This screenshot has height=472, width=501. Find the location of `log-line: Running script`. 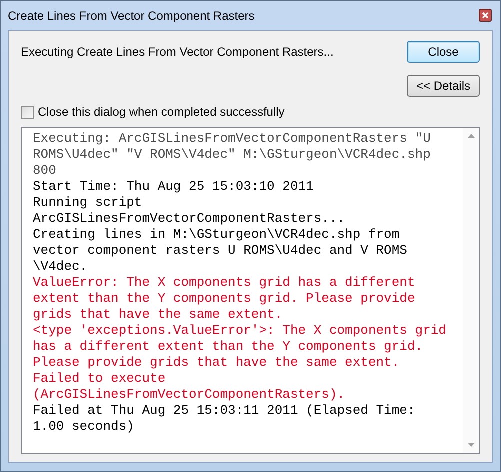

log-line: Running script is located at coordinates (88, 203).